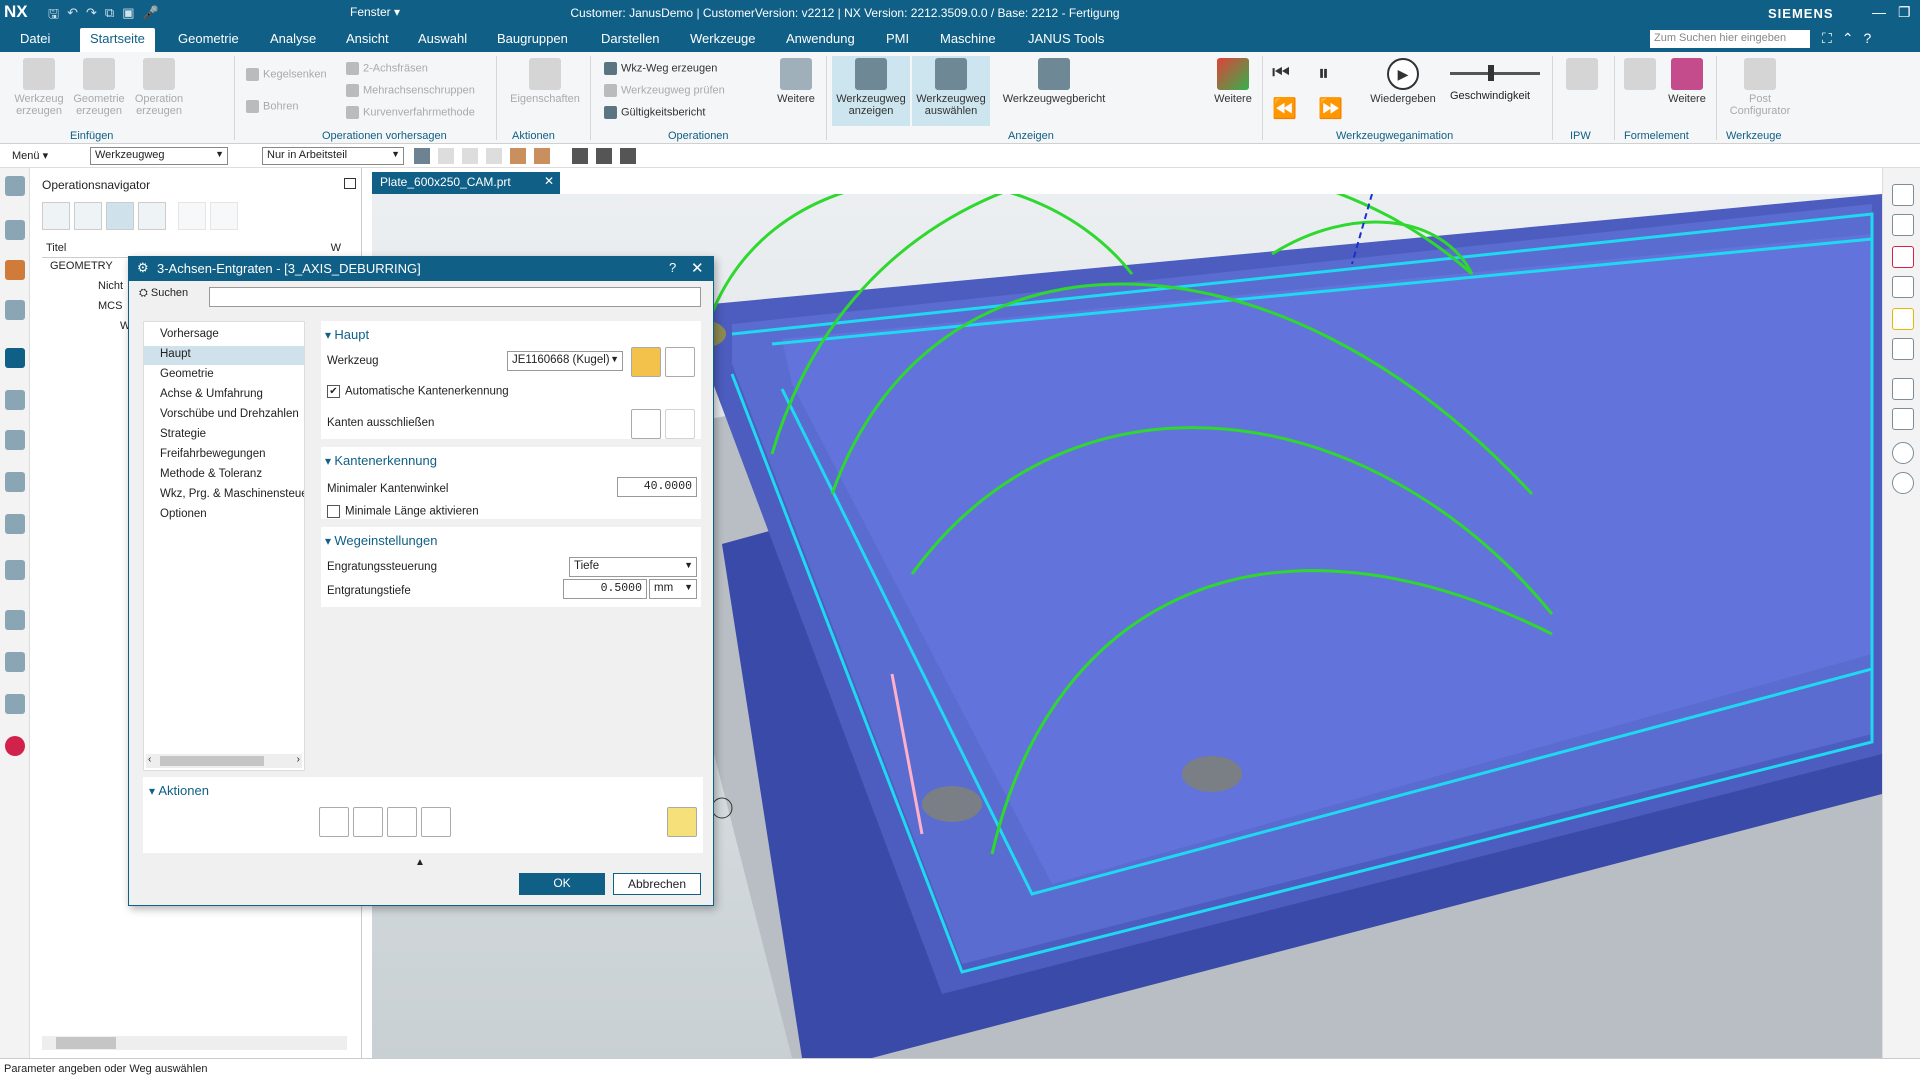 Image resolution: width=1920 pixels, height=1080 pixels. What do you see at coordinates (654, 112) in the screenshot?
I see `validity-report-button: Gültigkeitsbericht` at bounding box center [654, 112].